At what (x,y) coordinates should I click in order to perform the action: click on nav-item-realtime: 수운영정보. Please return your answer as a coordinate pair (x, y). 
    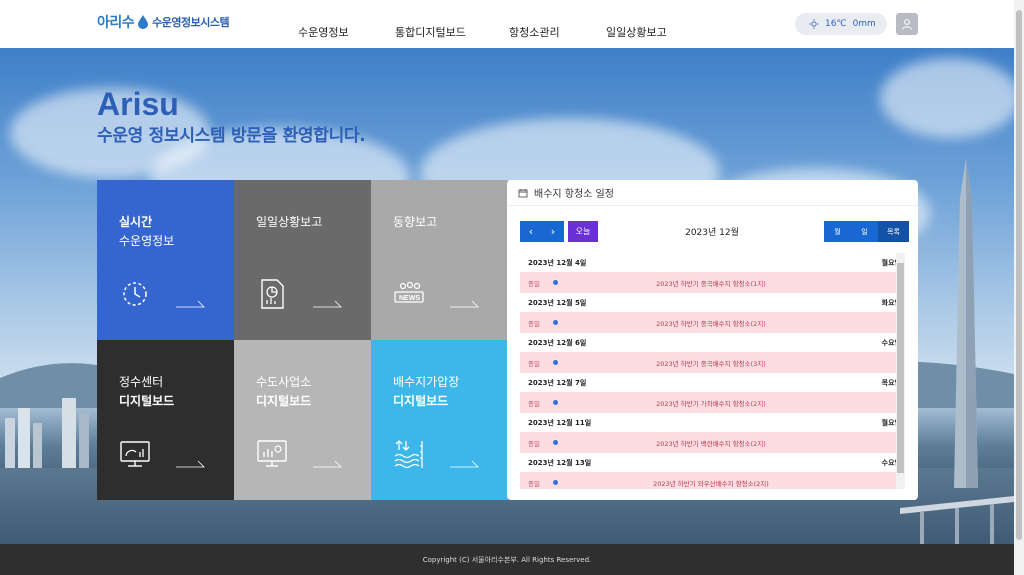
    Looking at the image, I should click on (323, 32).